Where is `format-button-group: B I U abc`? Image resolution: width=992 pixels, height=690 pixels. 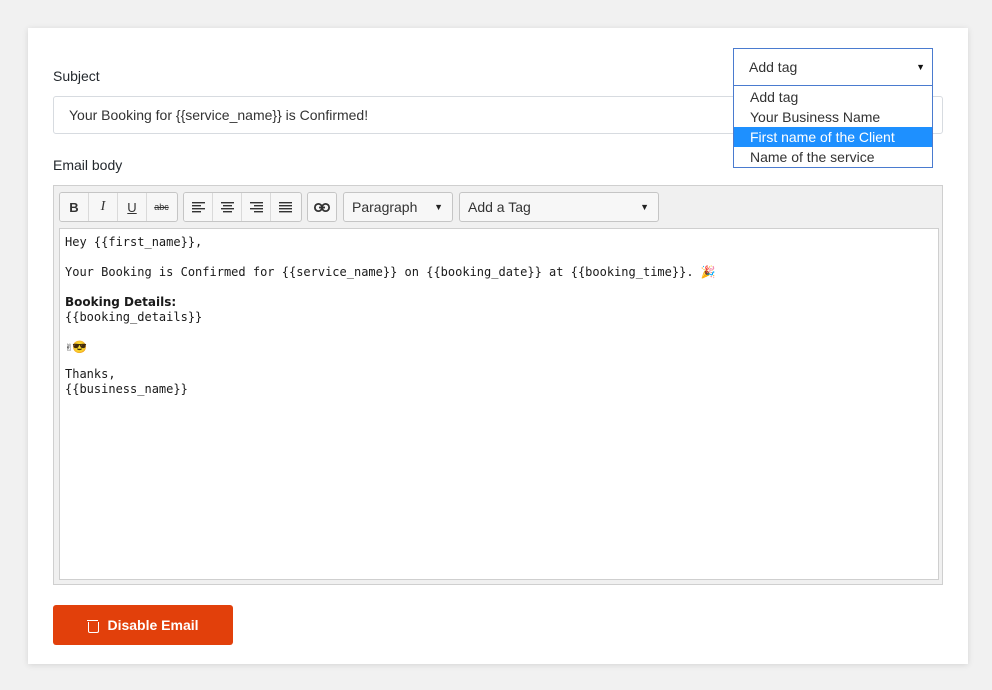 format-button-group: B I U abc is located at coordinates (118, 207).